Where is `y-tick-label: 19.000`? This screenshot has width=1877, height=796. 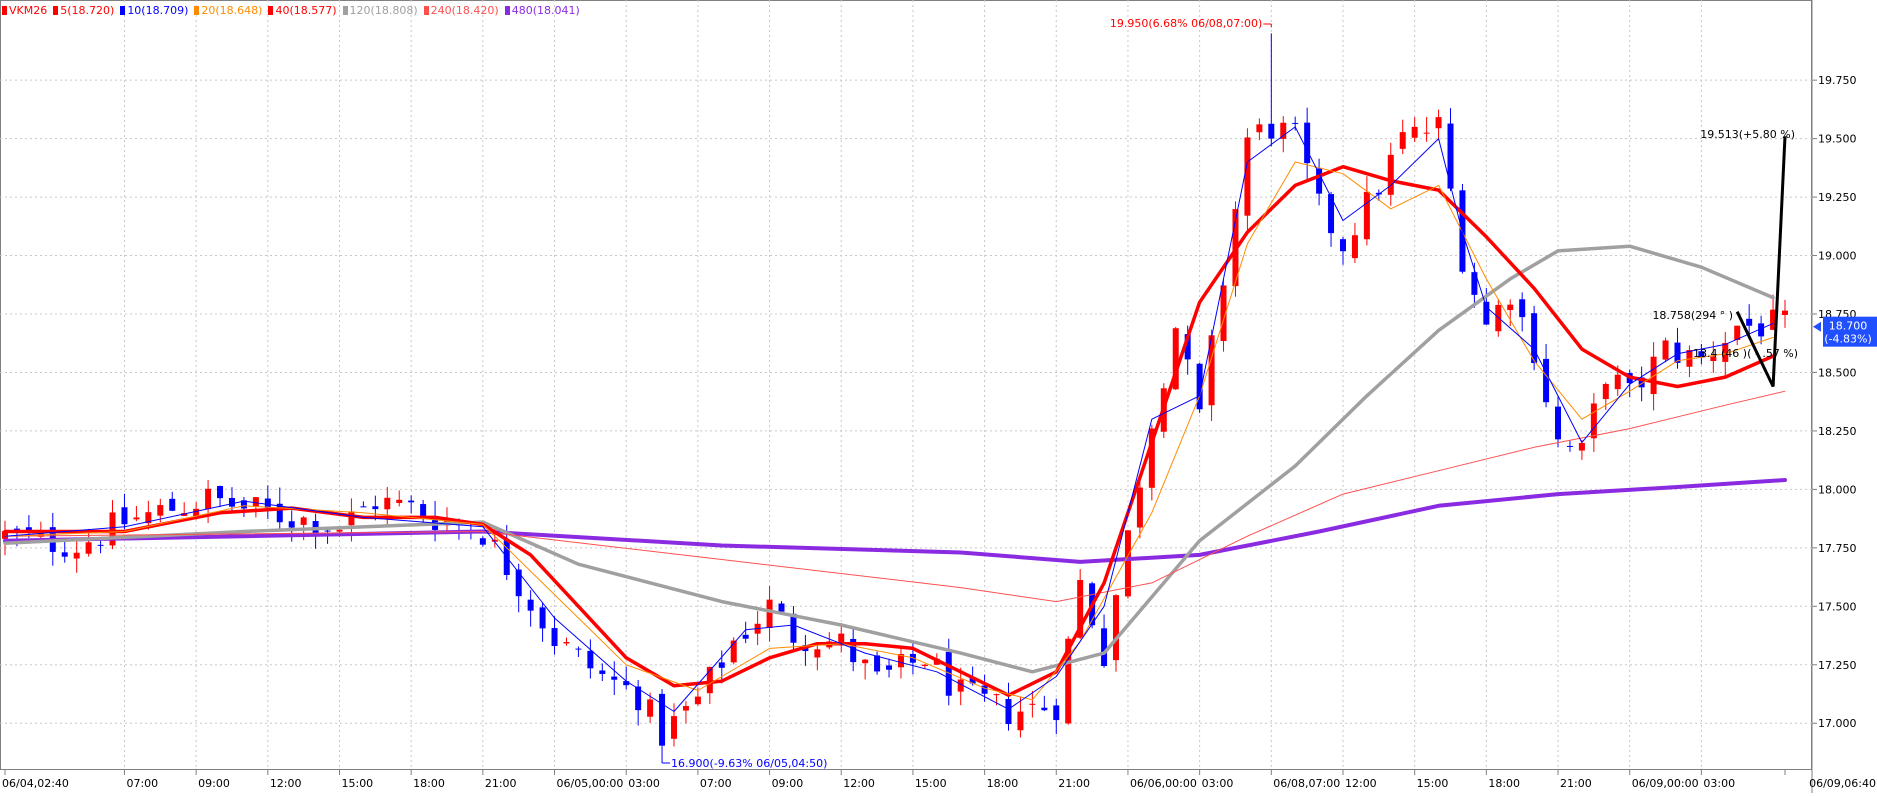 y-tick-label: 19.000 is located at coordinates (1837, 256).